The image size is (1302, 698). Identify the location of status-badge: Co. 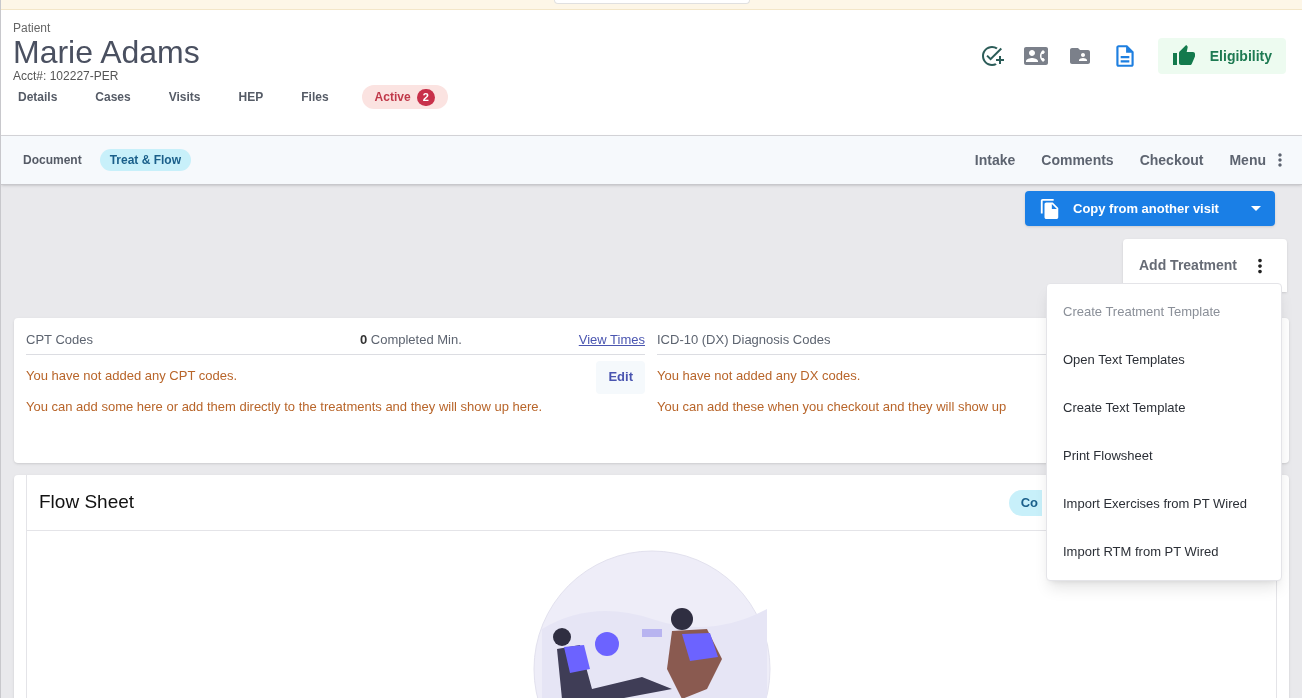
(1025, 502).